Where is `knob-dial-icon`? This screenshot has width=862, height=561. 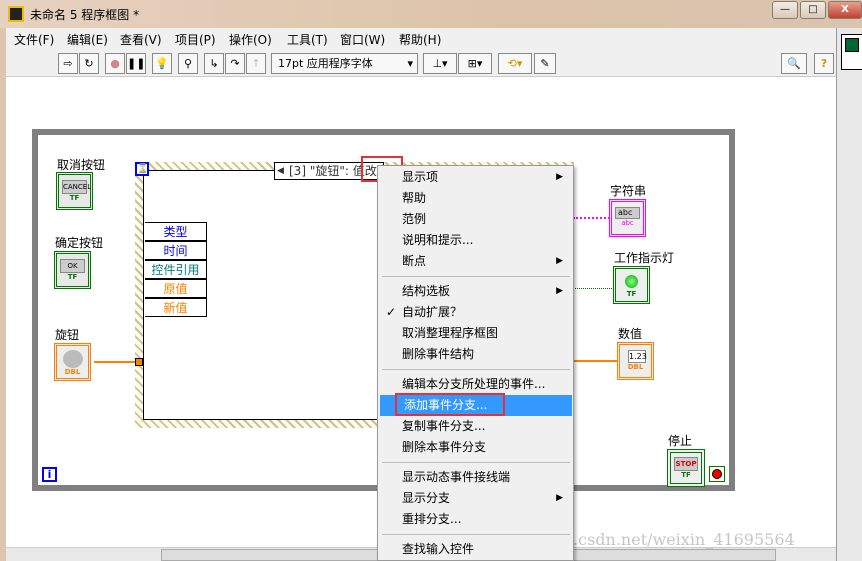 knob-dial-icon is located at coordinates (72, 359).